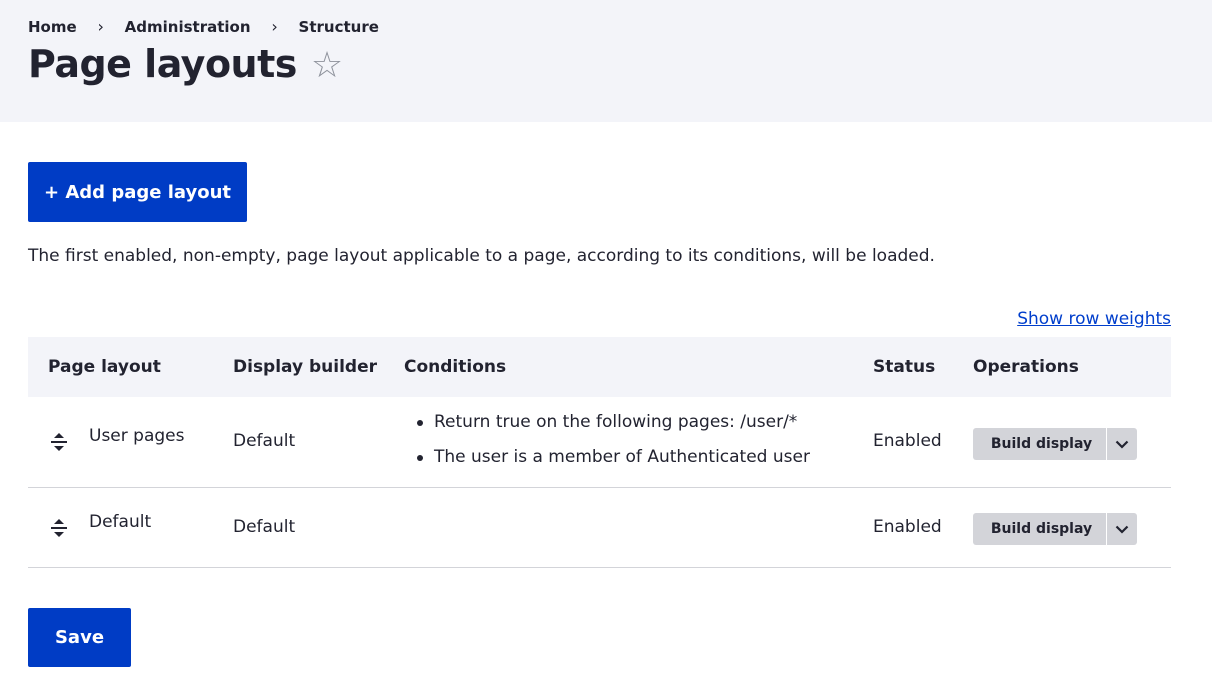 The height and width of the screenshot is (691, 1212). What do you see at coordinates (52, 27) in the screenshot?
I see `breadcrumb-home: Home` at bounding box center [52, 27].